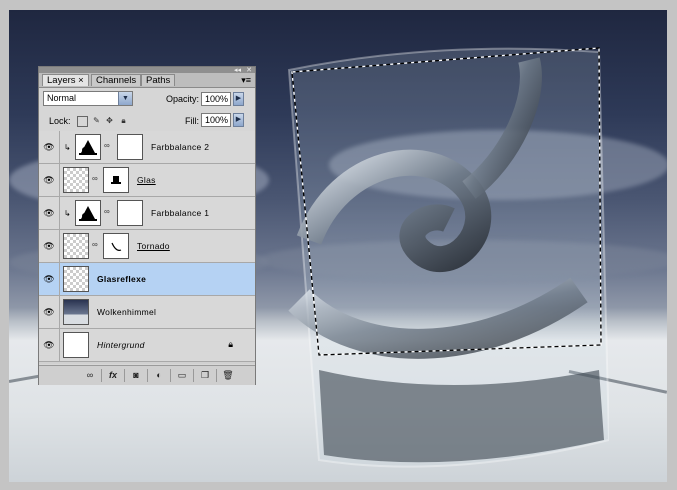 Image resolution: width=677 pixels, height=490 pixels. Describe the element at coordinates (159, 375) in the screenshot. I see `adjustment-layer-icon: ◐` at that location.